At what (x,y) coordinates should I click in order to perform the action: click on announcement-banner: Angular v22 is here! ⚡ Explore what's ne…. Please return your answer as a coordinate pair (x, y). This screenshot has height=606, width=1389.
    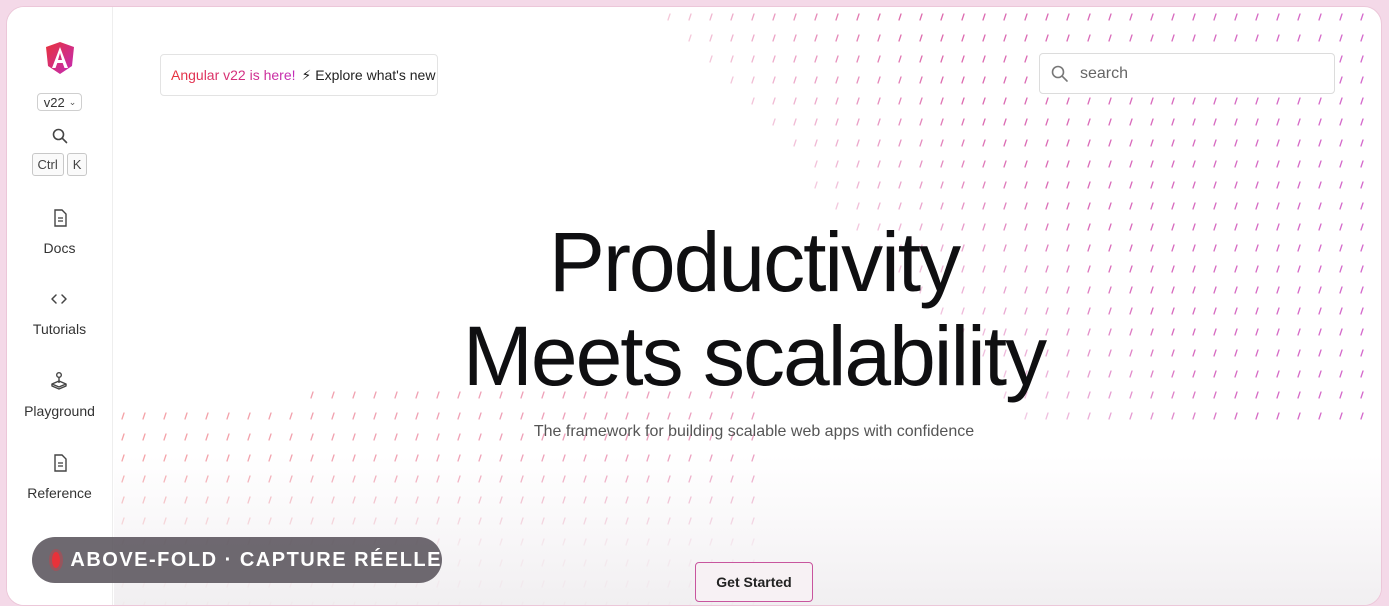
    Looking at the image, I should click on (299, 75).